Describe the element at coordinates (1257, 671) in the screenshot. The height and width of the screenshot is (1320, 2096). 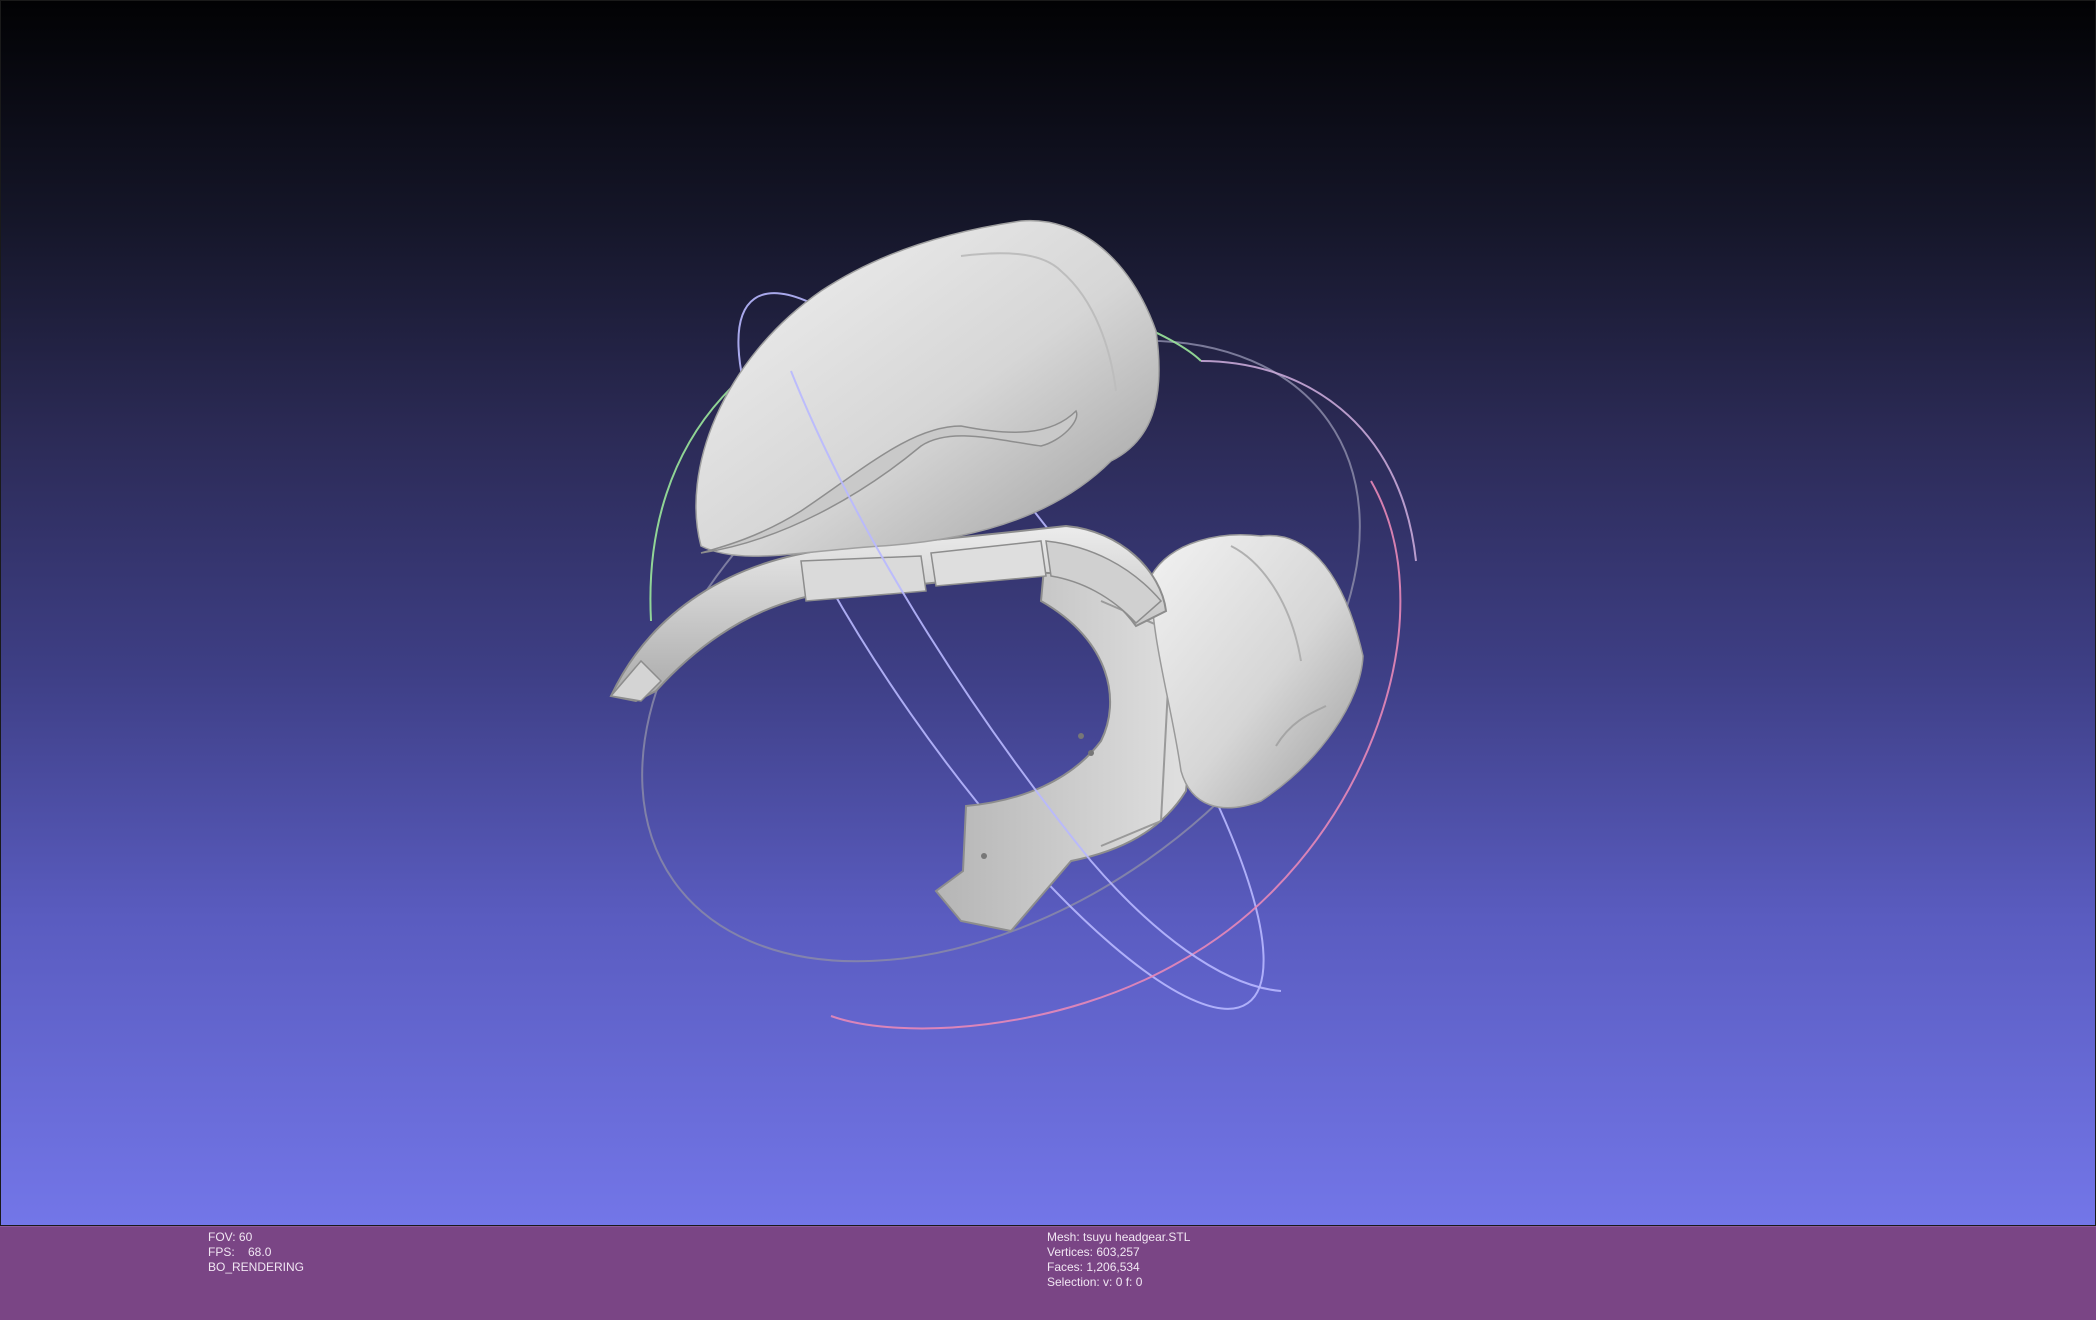
I see `mesh-right-earcup` at that location.